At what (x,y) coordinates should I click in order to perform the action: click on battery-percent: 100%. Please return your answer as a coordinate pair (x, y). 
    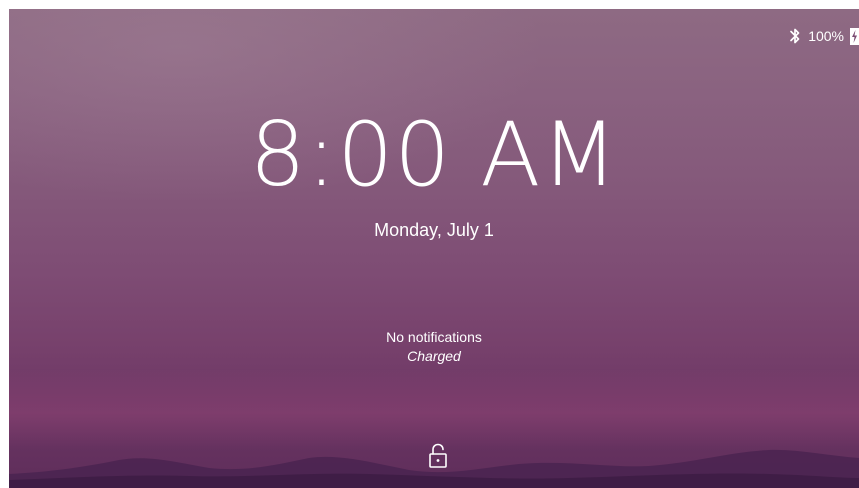
    Looking at the image, I should click on (826, 36).